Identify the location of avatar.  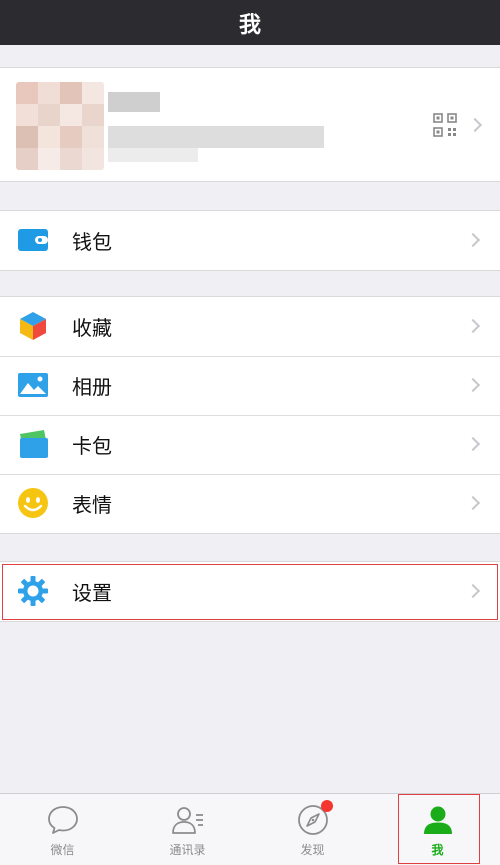
(60, 126).